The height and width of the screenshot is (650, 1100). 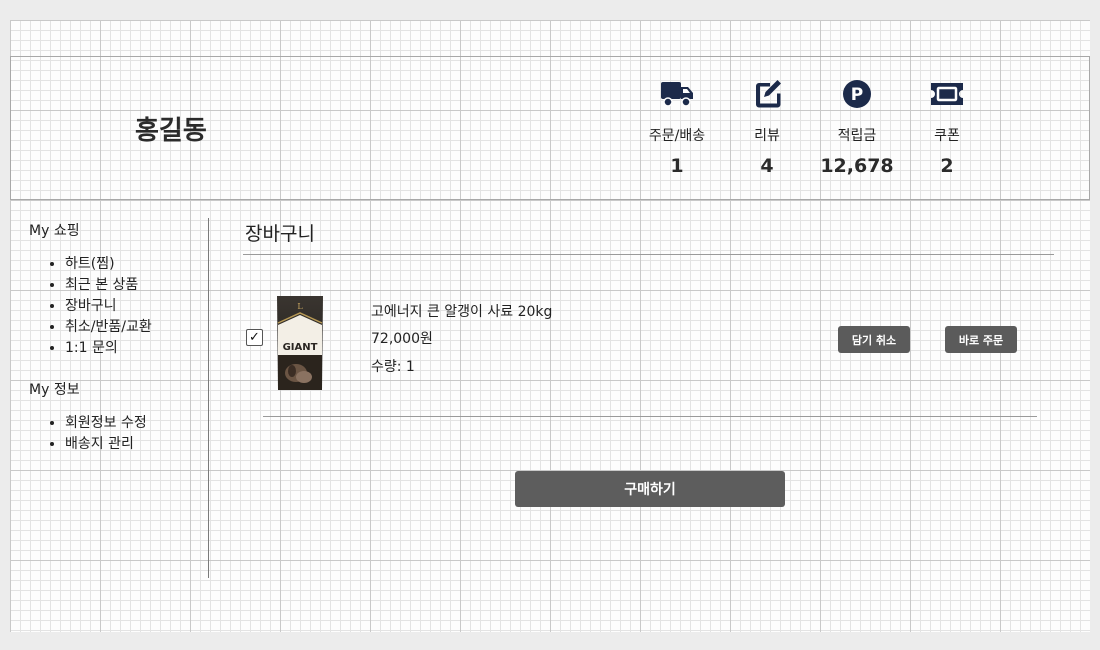 I want to click on cart-title-divider, so click(x=648, y=254).